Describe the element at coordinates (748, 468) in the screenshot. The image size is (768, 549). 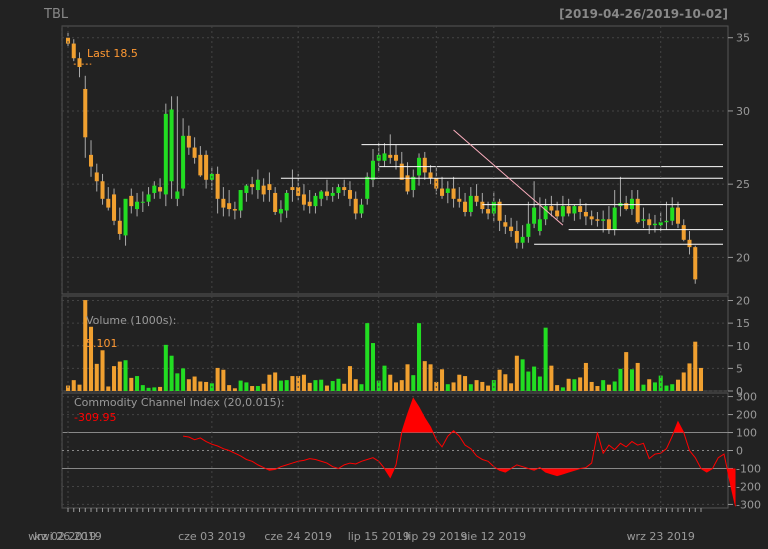
I see `cci-ytick-label: -100` at that location.